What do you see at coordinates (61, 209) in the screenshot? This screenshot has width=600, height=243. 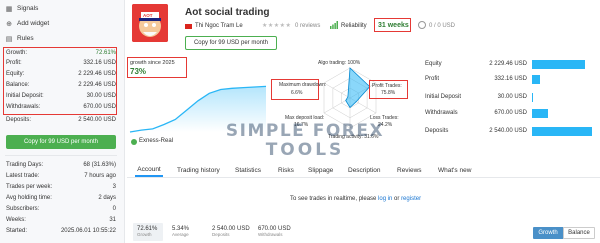 I see `stat-subscribers: Subscribers: 0` at bounding box center [61, 209].